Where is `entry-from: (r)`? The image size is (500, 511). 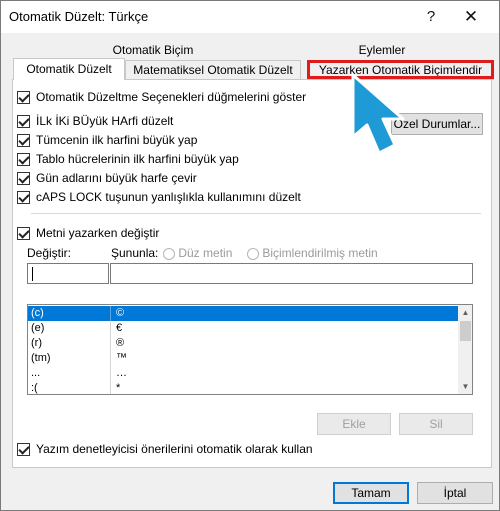
entry-from: (r) is located at coordinates (36, 343).